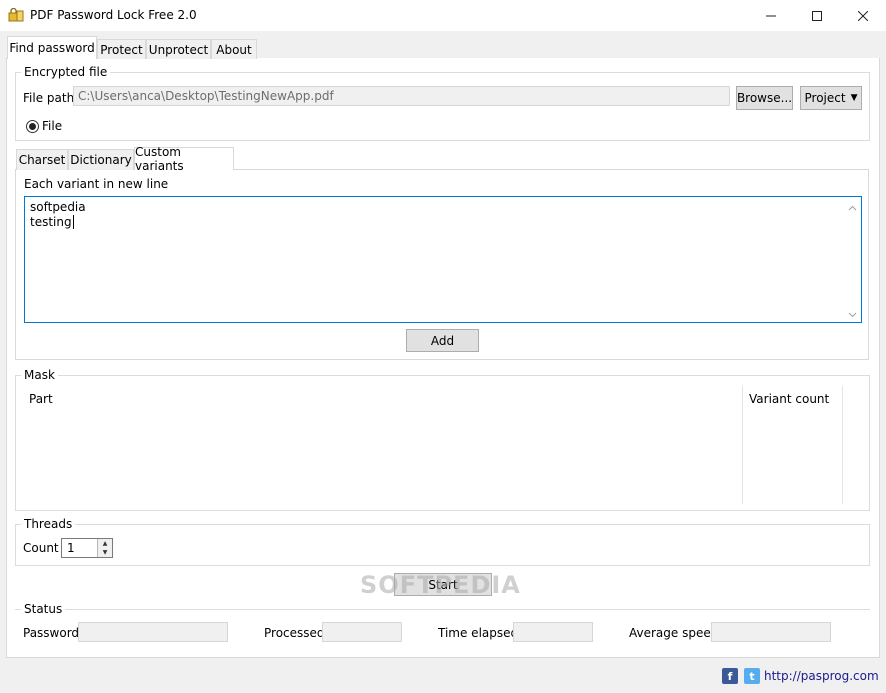 The image size is (886, 693). What do you see at coordinates (442, 340) in the screenshot?
I see `add-button: Add` at bounding box center [442, 340].